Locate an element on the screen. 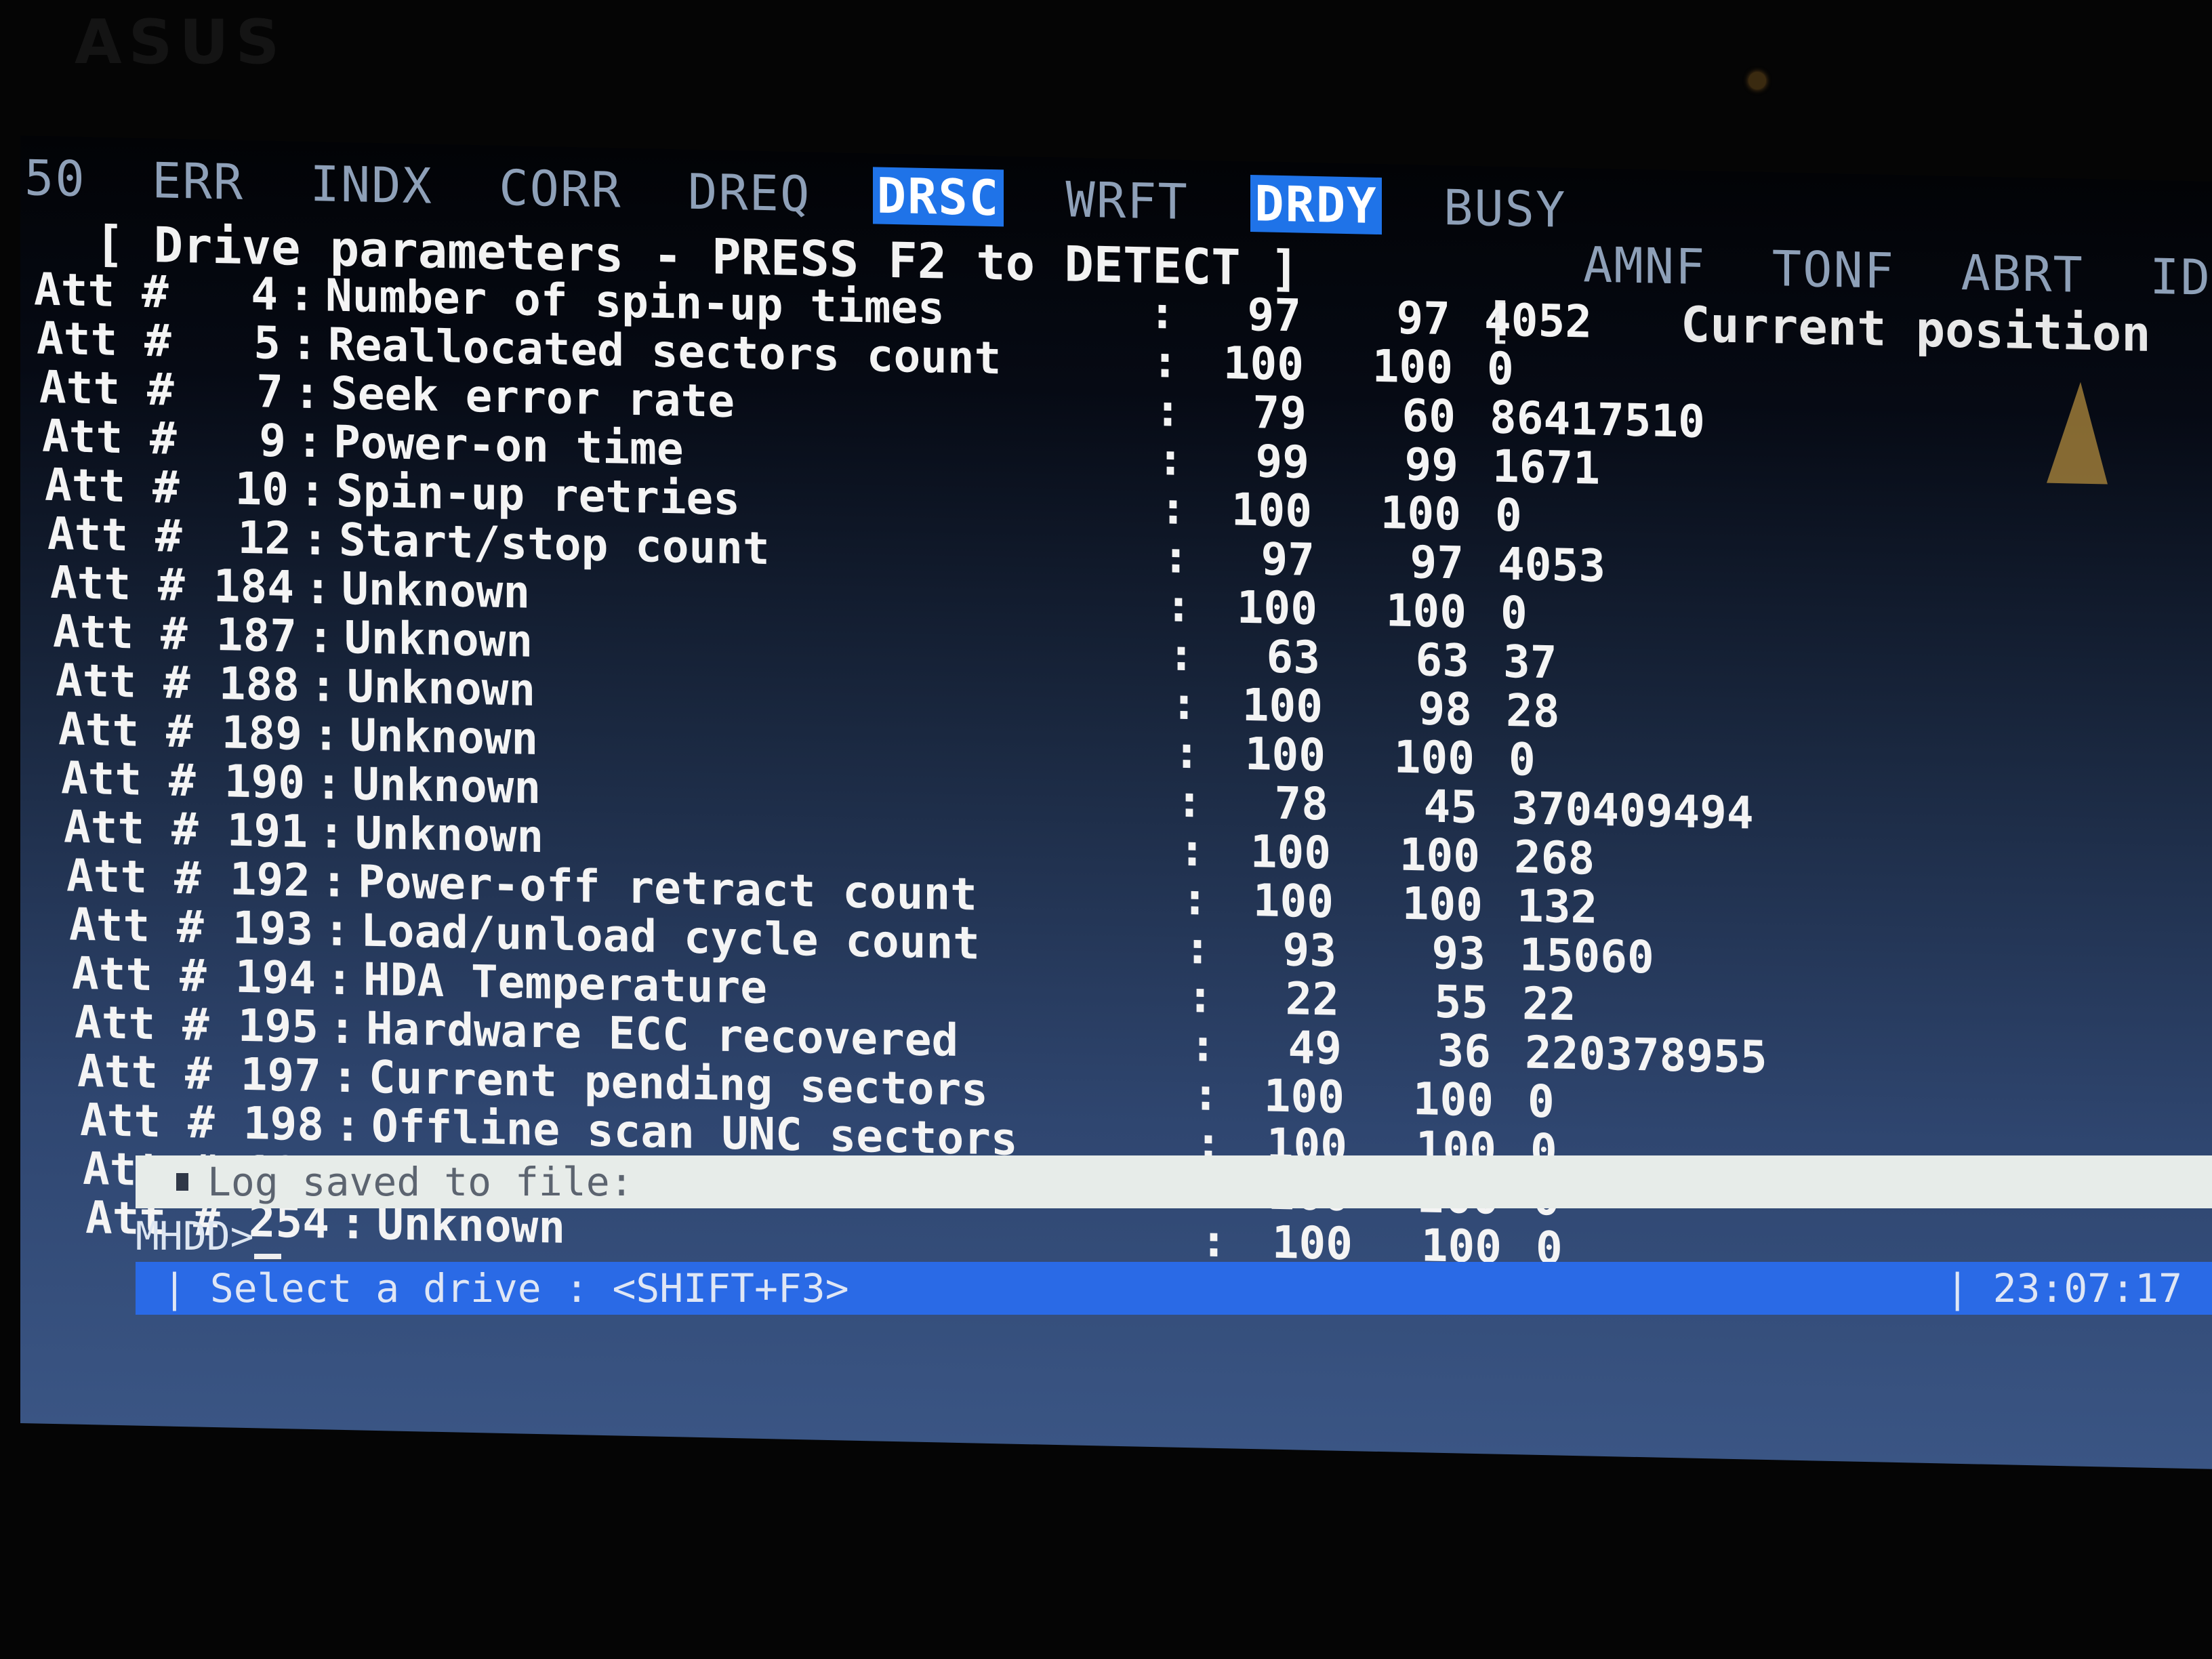 The height and width of the screenshot is (1659, 2212). log-message: Log saved to file: is located at coordinates (421, 1182).